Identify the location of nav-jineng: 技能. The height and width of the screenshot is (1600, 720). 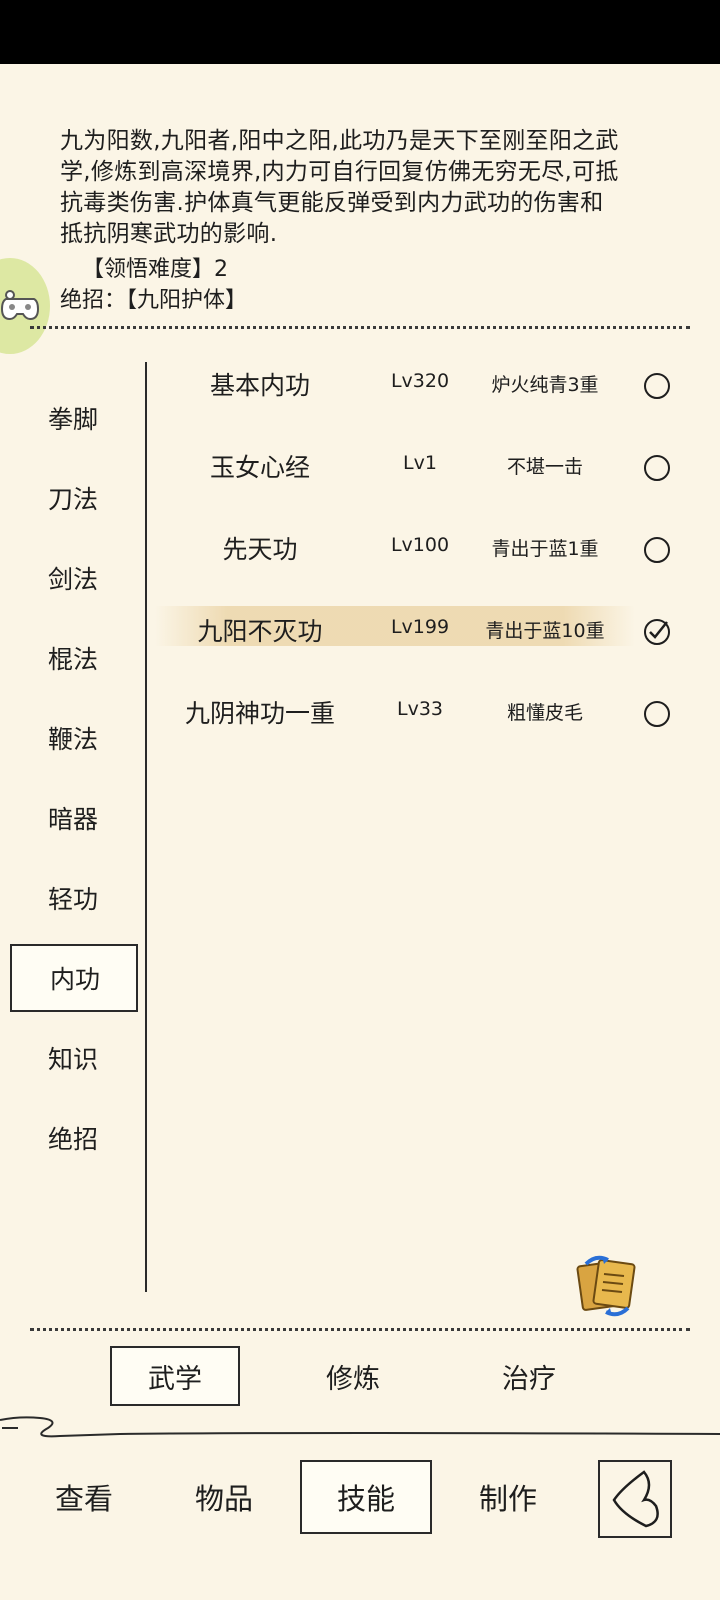
(366, 1497).